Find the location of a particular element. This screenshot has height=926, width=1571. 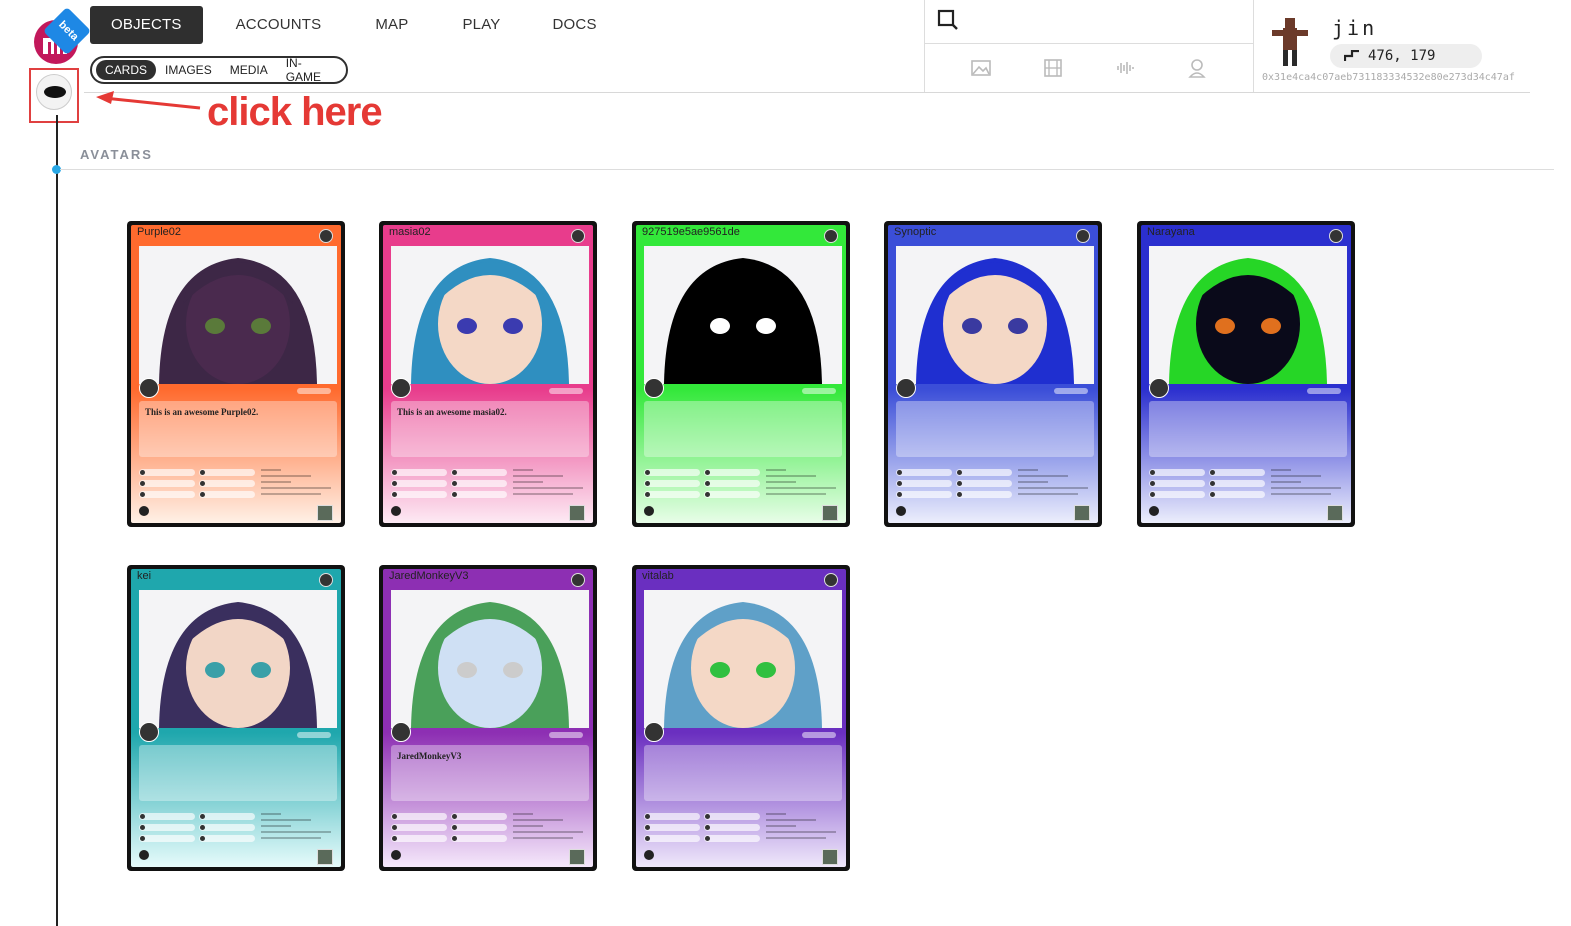

nav-map: MAP is located at coordinates (391, 25).